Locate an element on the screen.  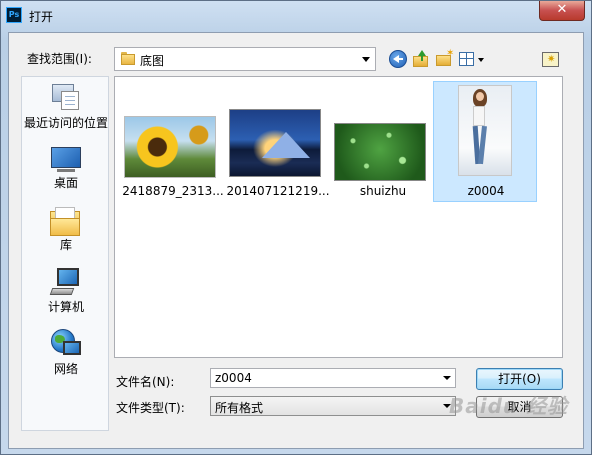
place-label: 计算机 is located at coordinates (65, 307).